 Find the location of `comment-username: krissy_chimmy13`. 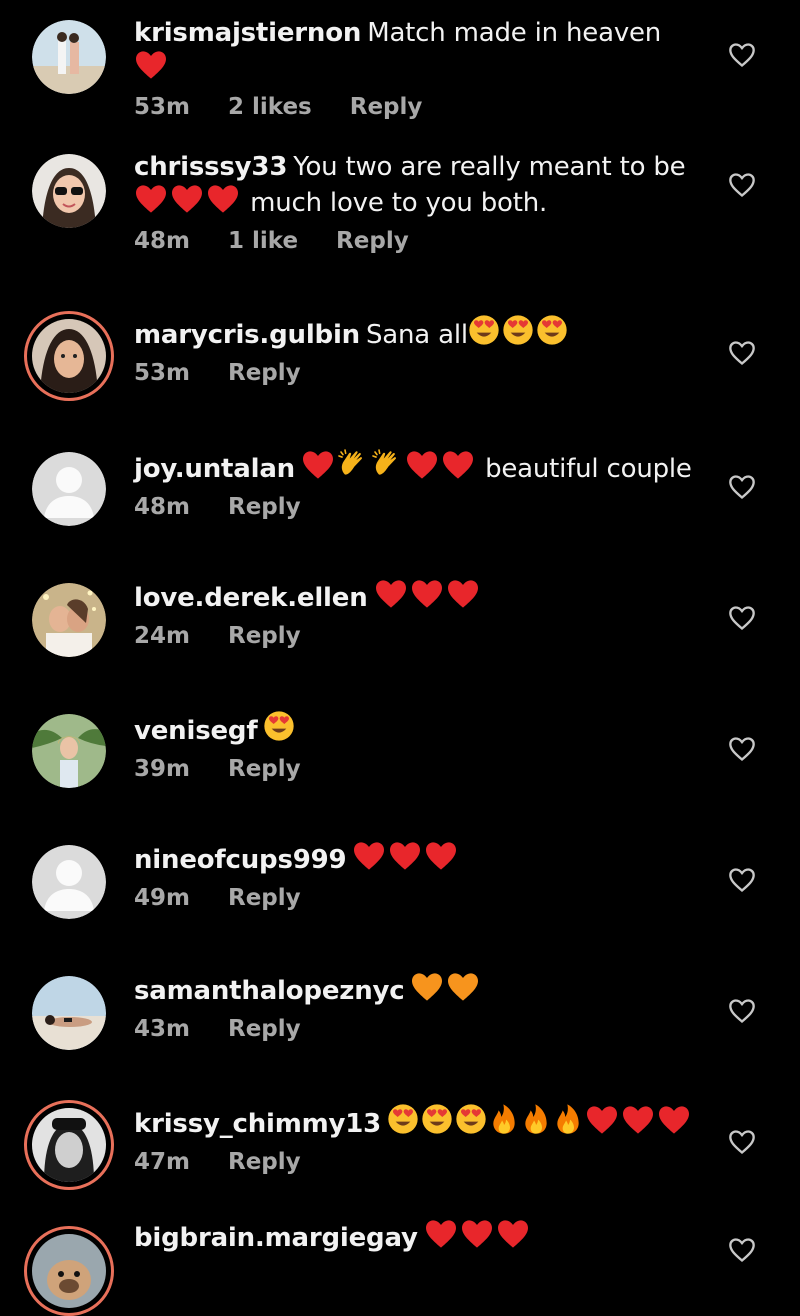

comment-username: krissy_chimmy13 is located at coordinates (257, 1124).